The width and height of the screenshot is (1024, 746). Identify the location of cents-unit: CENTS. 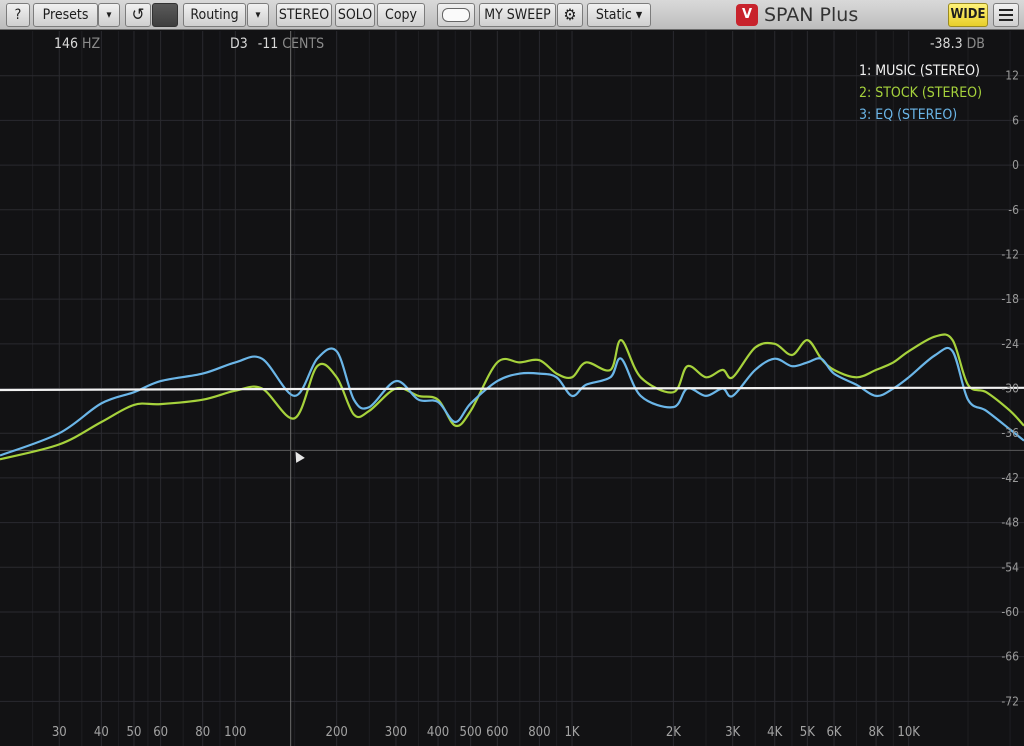
(303, 44).